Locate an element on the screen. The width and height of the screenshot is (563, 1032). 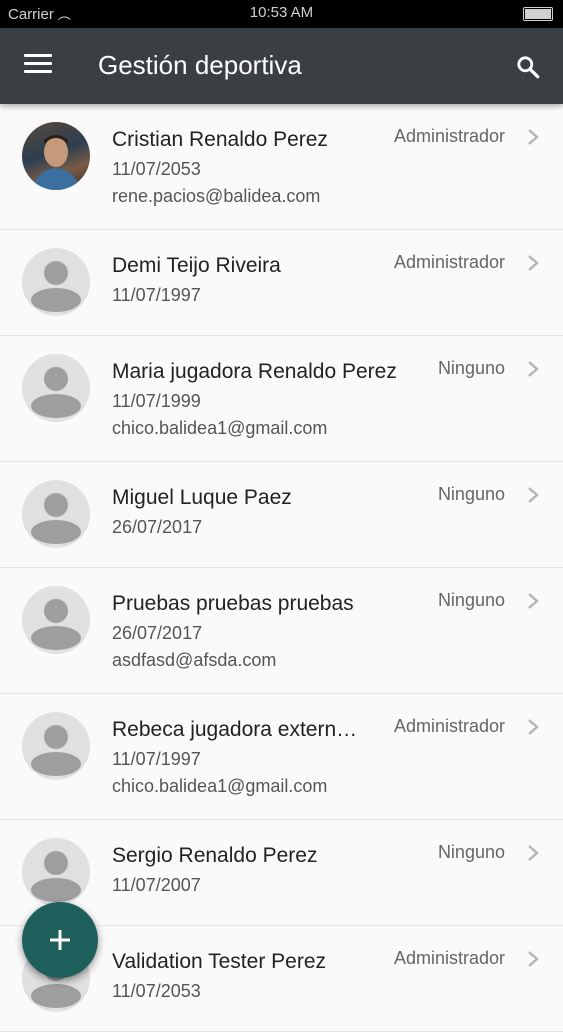
user-name: Pruebas pruebas pruebas is located at coordinates (233, 603).